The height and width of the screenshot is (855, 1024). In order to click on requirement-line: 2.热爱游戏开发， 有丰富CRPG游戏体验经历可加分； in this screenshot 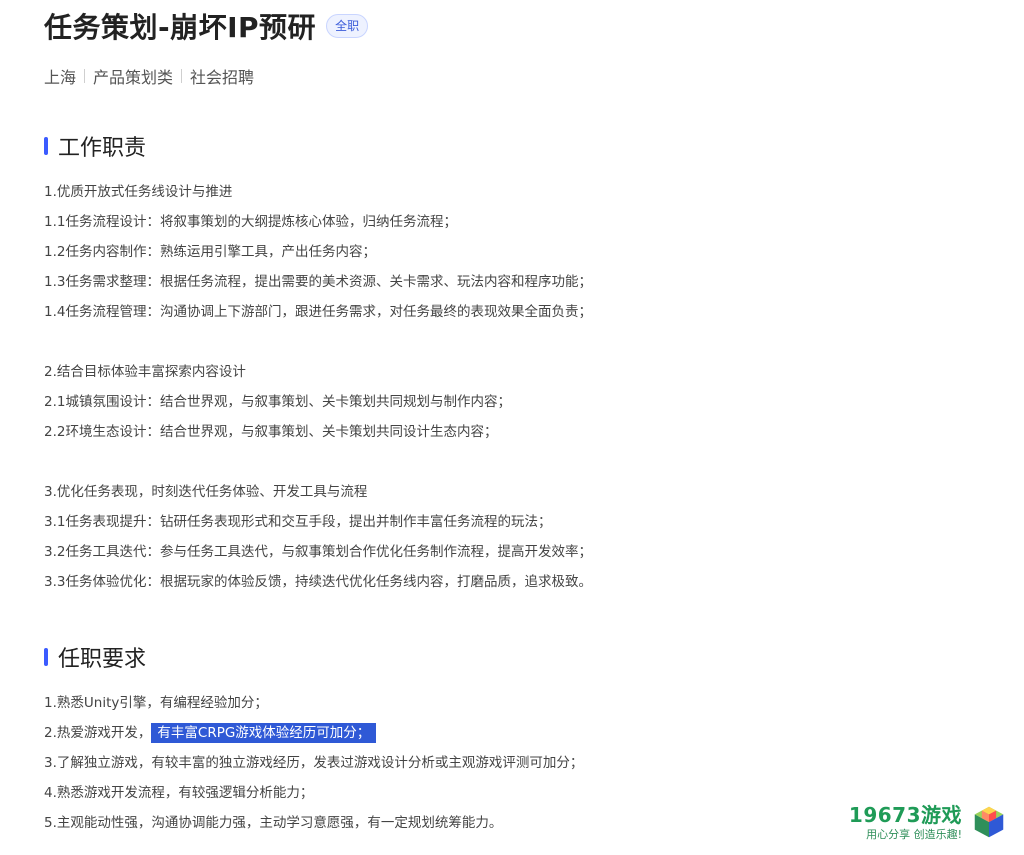, I will do `click(210, 733)`.